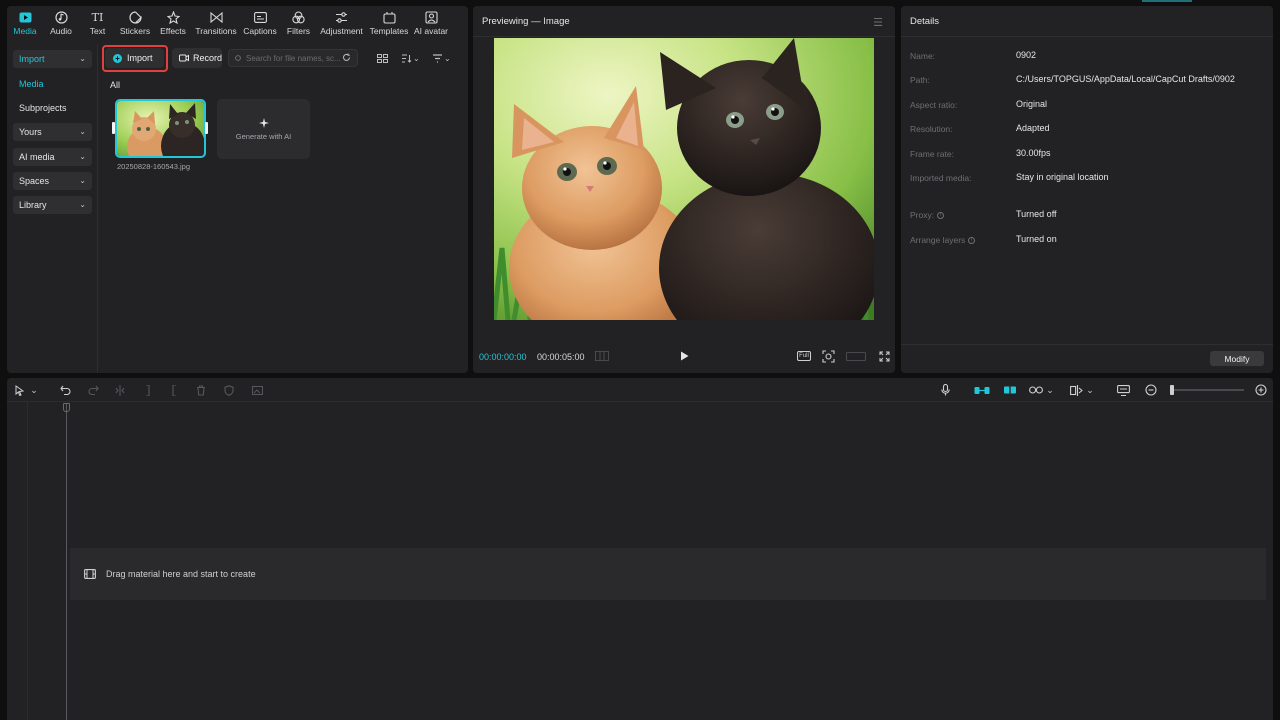  I want to click on modify-button: Modify, so click(1237, 358).